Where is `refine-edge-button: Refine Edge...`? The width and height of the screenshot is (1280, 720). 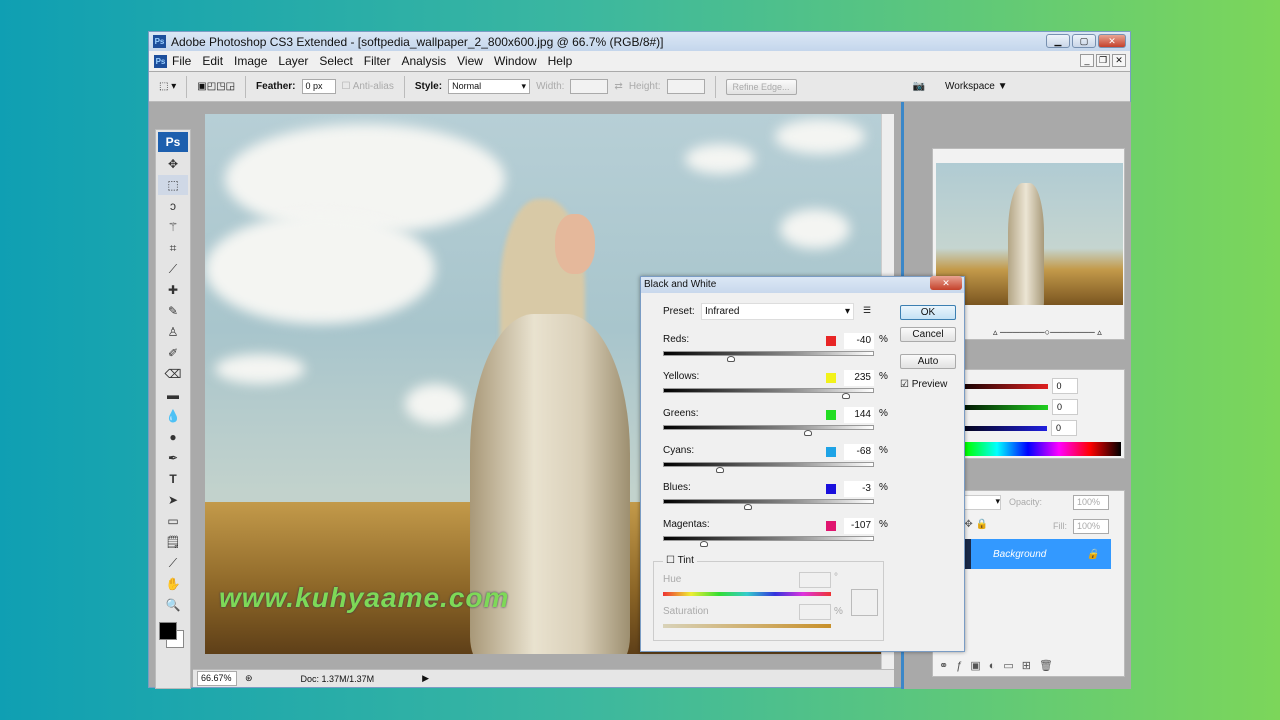
refine-edge-button: Refine Edge... is located at coordinates (761, 86).